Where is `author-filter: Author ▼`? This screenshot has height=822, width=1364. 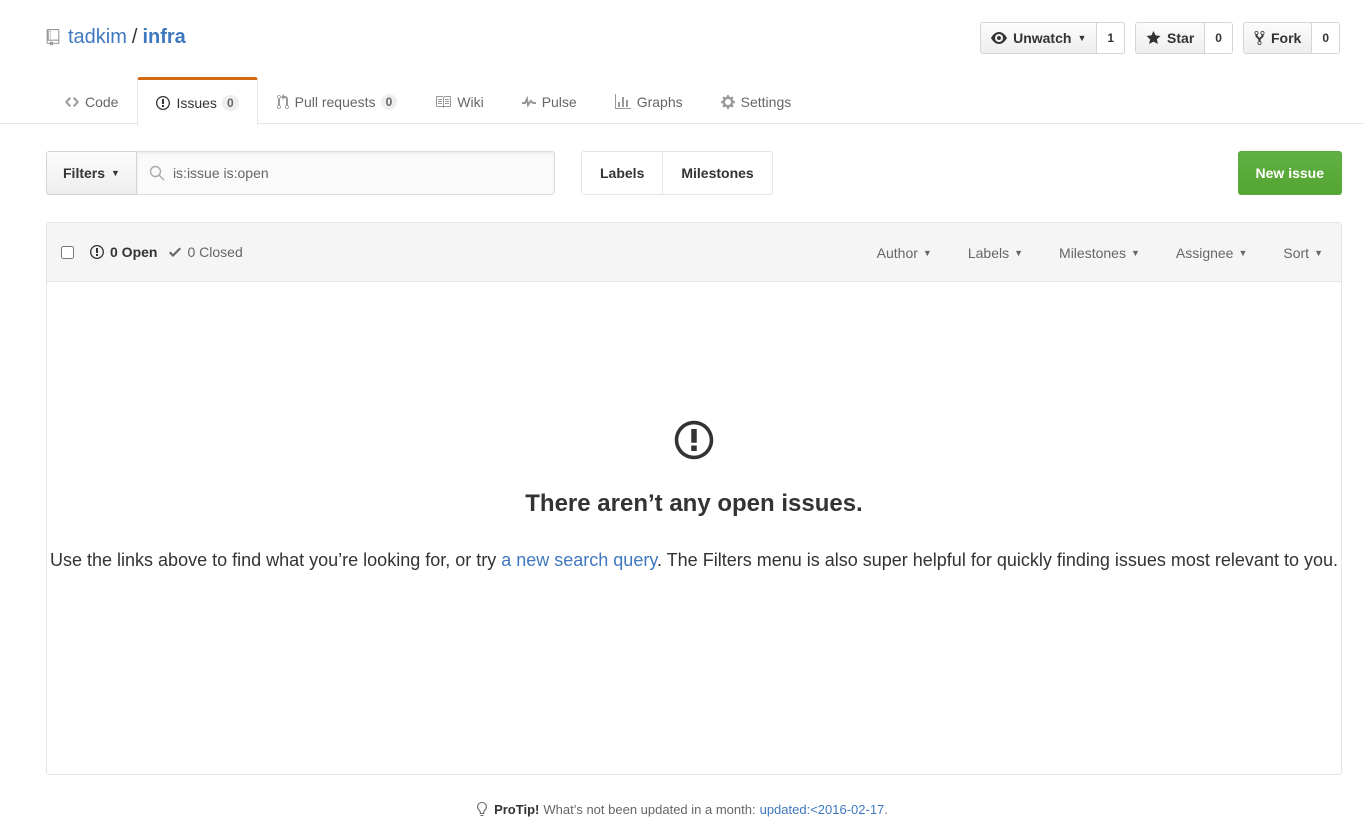
author-filter: Author ▼ is located at coordinates (904, 253).